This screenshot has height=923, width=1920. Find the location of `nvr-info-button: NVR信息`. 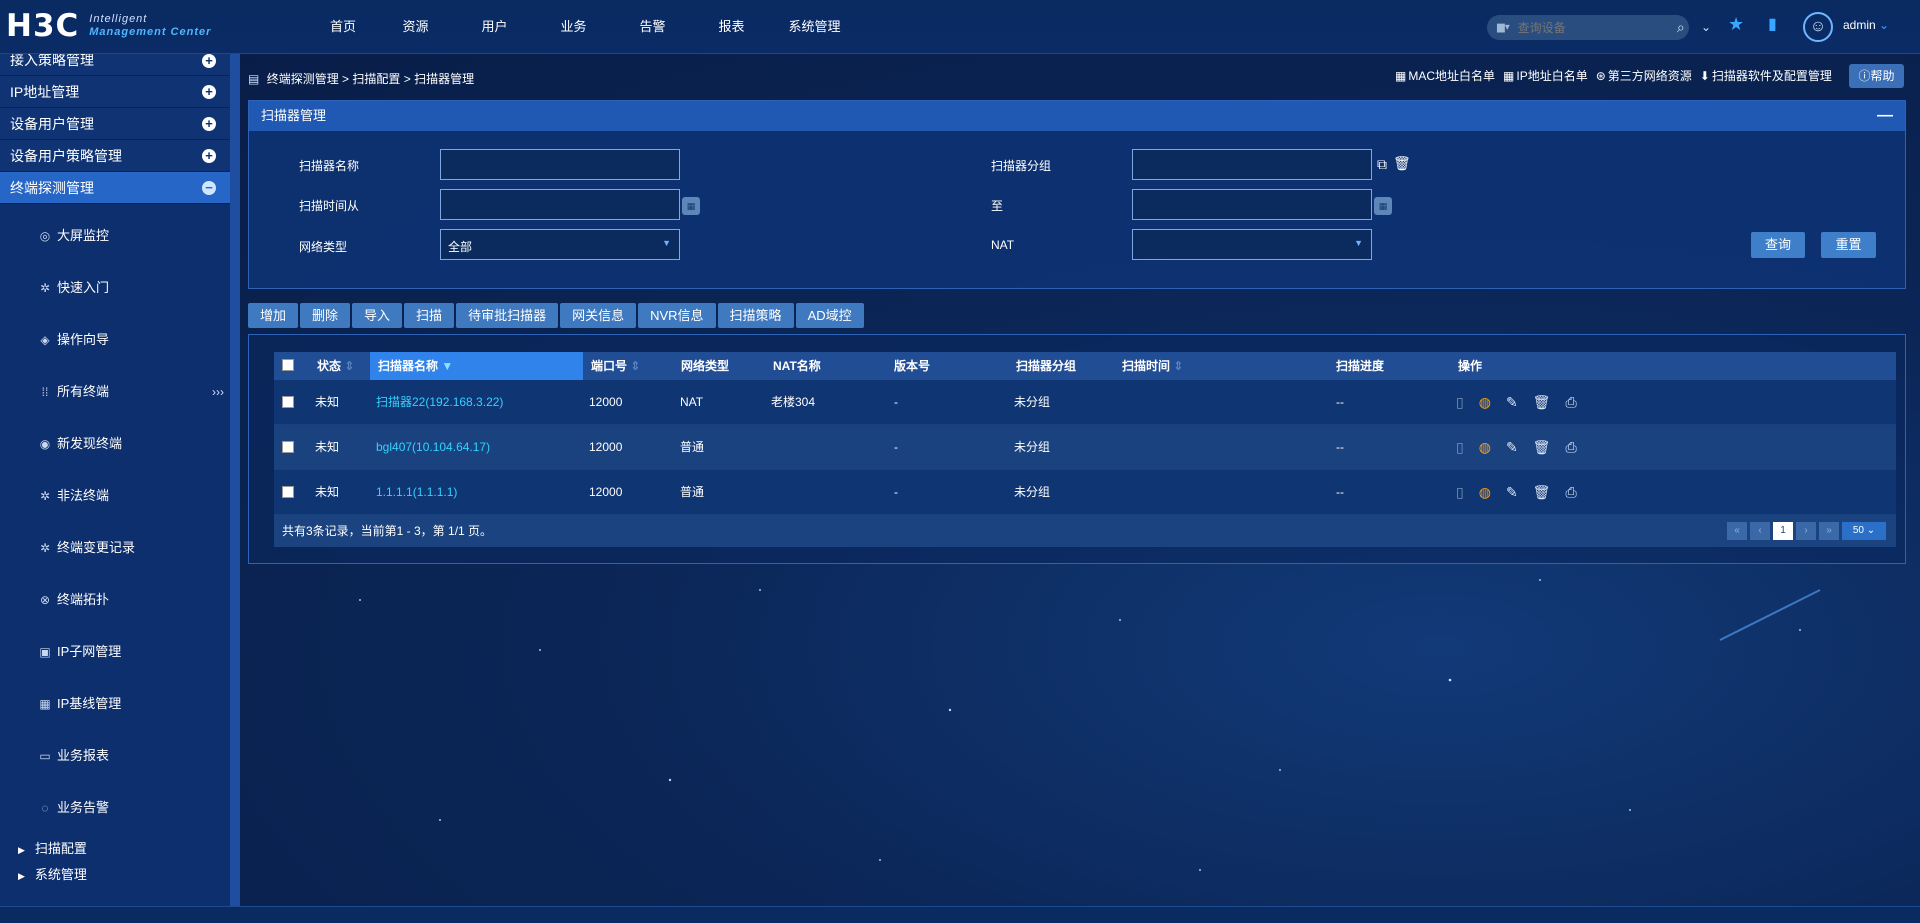

nvr-info-button: NVR信息 is located at coordinates (677, 315).